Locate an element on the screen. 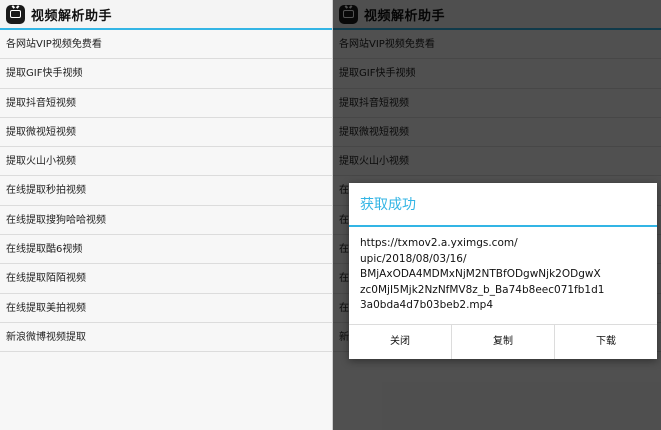 The image size is (661, 430). menu-item-miaopai: 在线提取秒拍视频 is located at coordinates (166, 191).